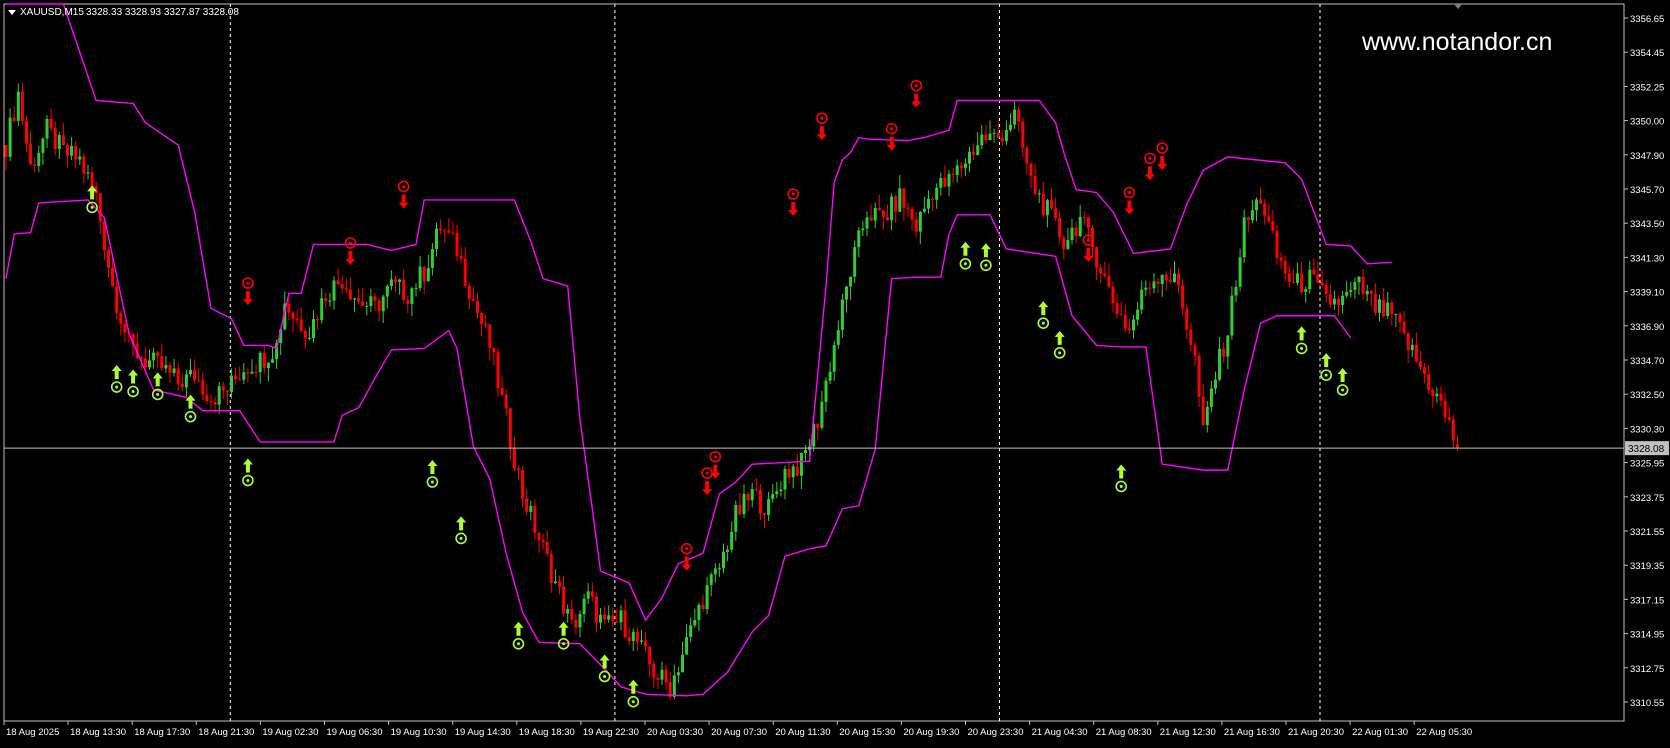  Describe the element at coordinates (1647, 532) in the screenshot. I see `y-tick-label: 3321.55` at that location.